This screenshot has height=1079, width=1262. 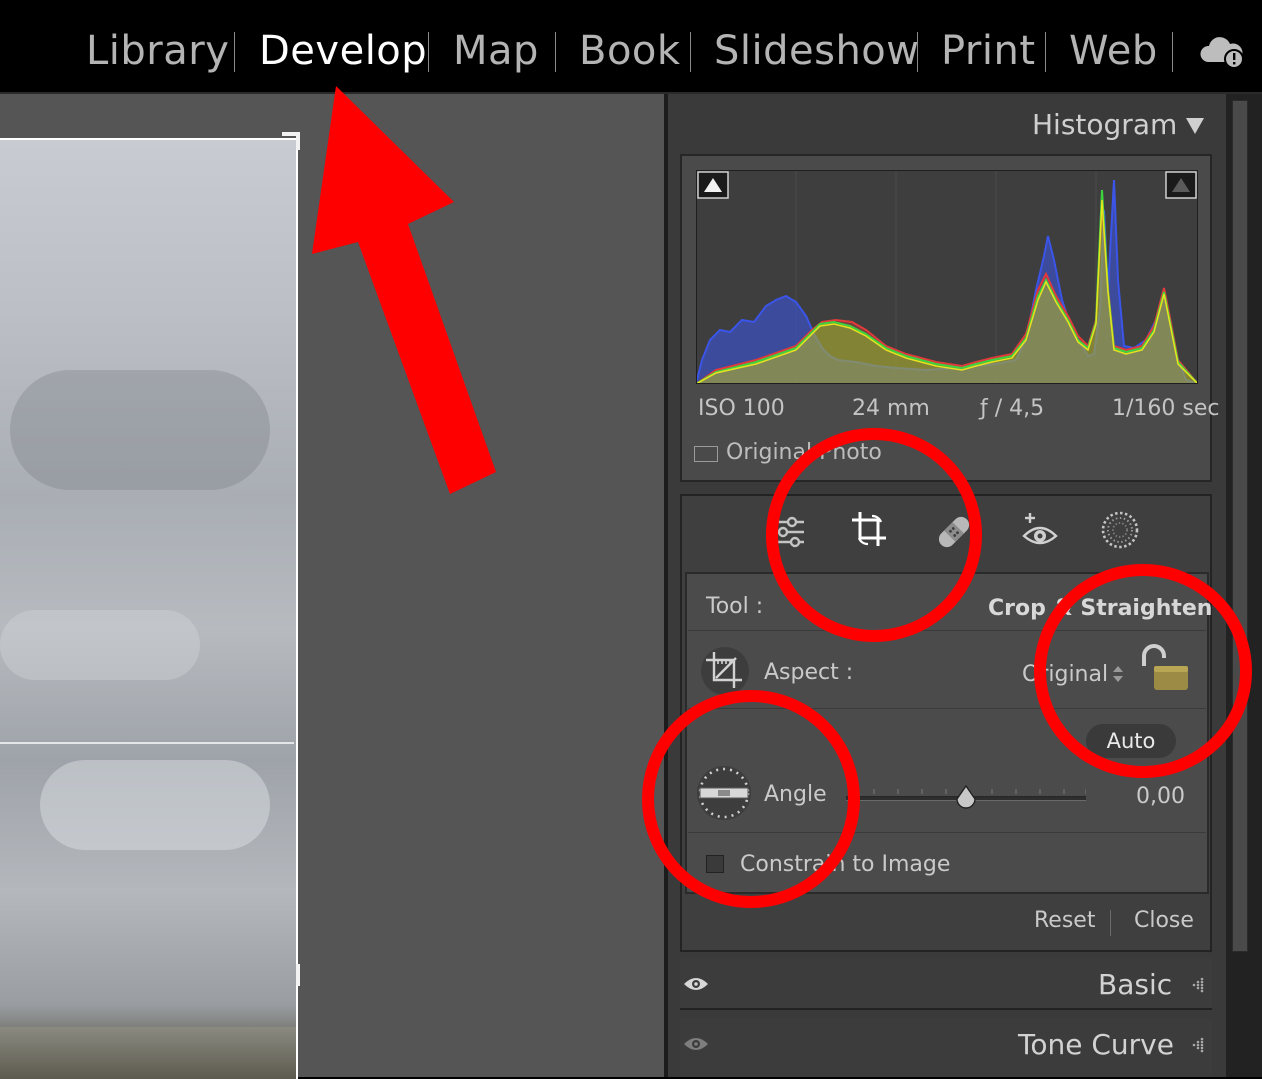 I want to click on angle-slider-thumb, so click(x=966, y=798).